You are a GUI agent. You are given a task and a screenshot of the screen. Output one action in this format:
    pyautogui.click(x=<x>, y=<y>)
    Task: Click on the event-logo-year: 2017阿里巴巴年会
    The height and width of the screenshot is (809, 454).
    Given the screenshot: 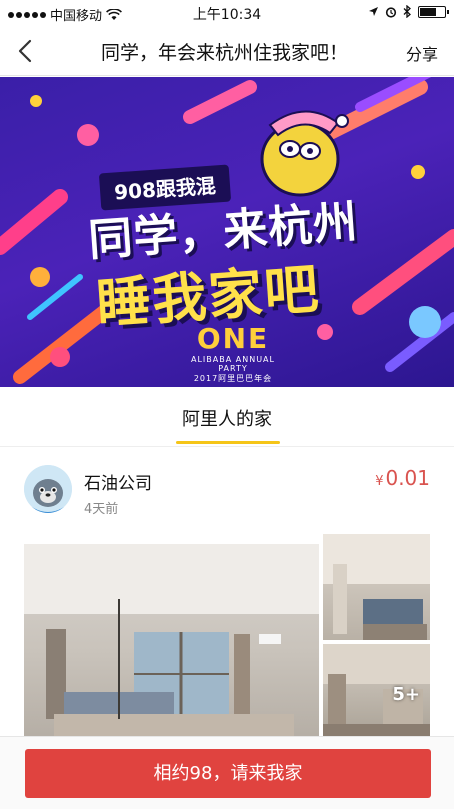 What is the action you would take?
    pyautogui.click(x=233, y=378)
    